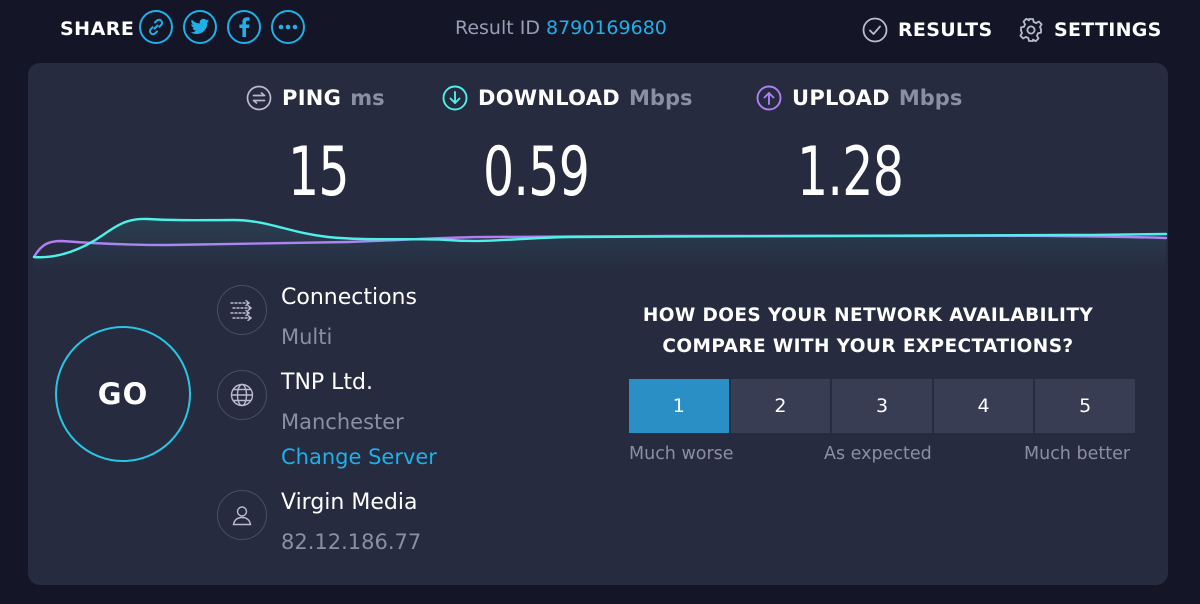 The width and height of the screenshot is (1200, 604). Describe the element at coordinates (850, 172) in the screenshot. I see `upload-value: 1.28` at that location.